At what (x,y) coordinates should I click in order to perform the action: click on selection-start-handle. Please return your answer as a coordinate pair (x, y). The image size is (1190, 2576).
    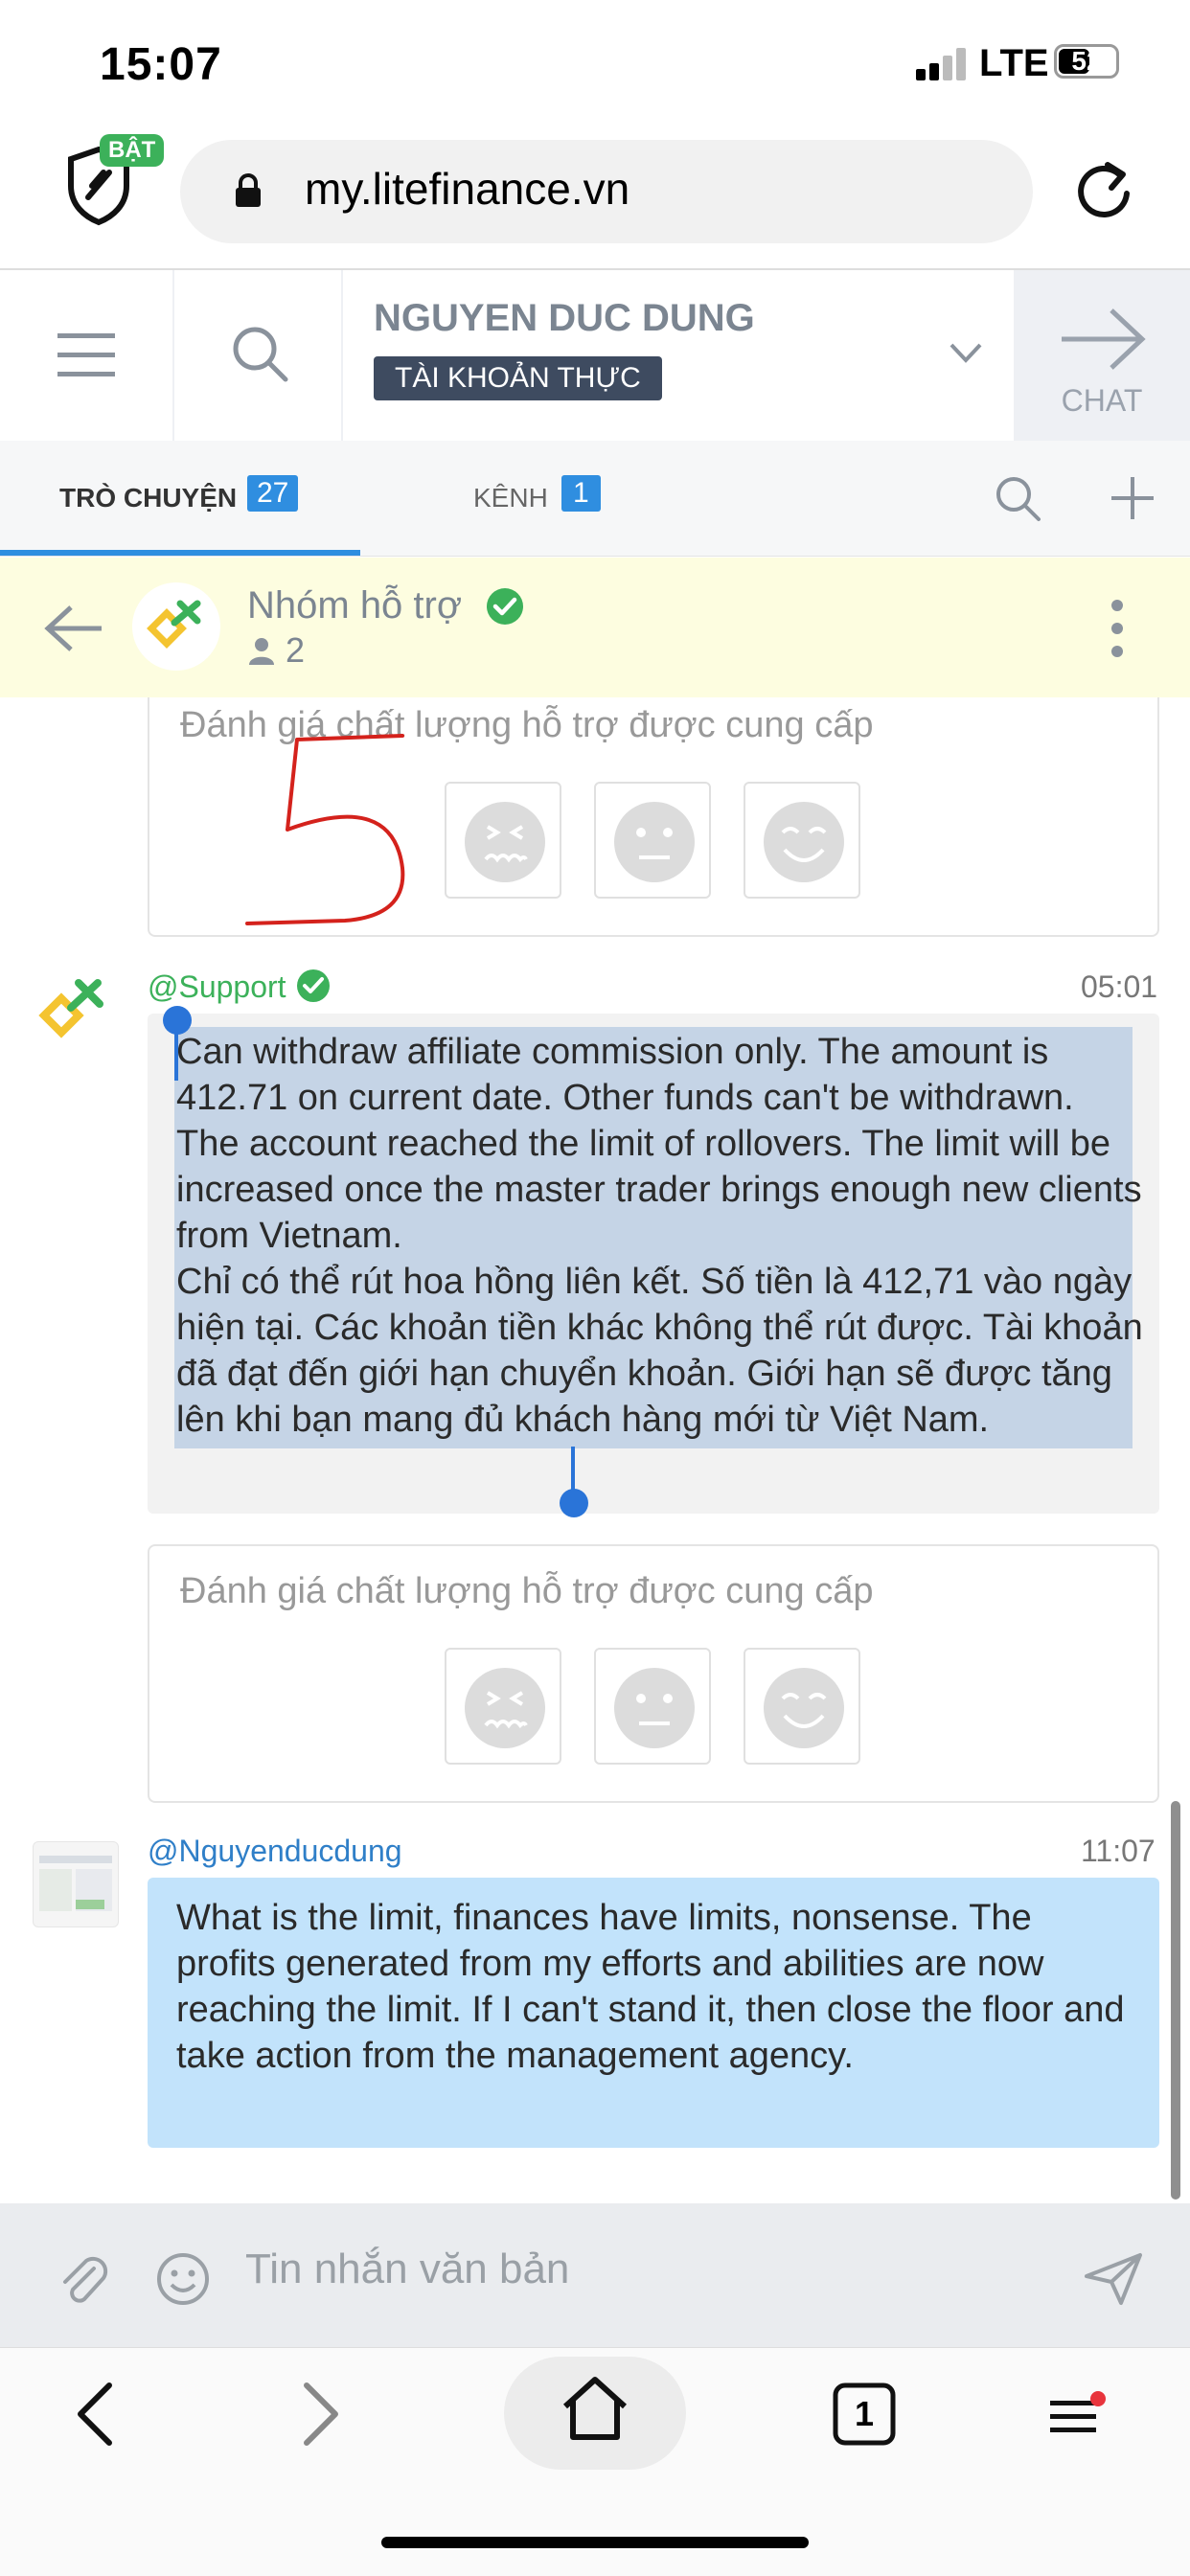
    Looking at the image, I should click on (178, 1020).